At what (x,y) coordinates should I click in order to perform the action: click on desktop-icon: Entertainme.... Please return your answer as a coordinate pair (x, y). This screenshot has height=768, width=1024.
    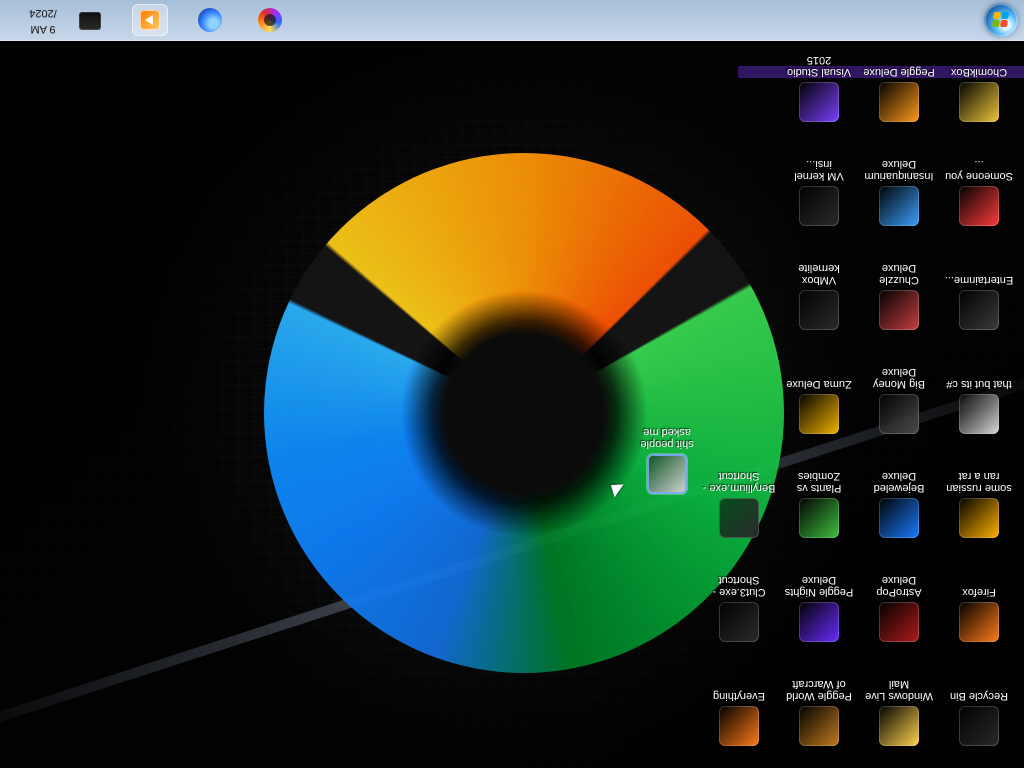
    Looking at the image, I should click on (979, 292).